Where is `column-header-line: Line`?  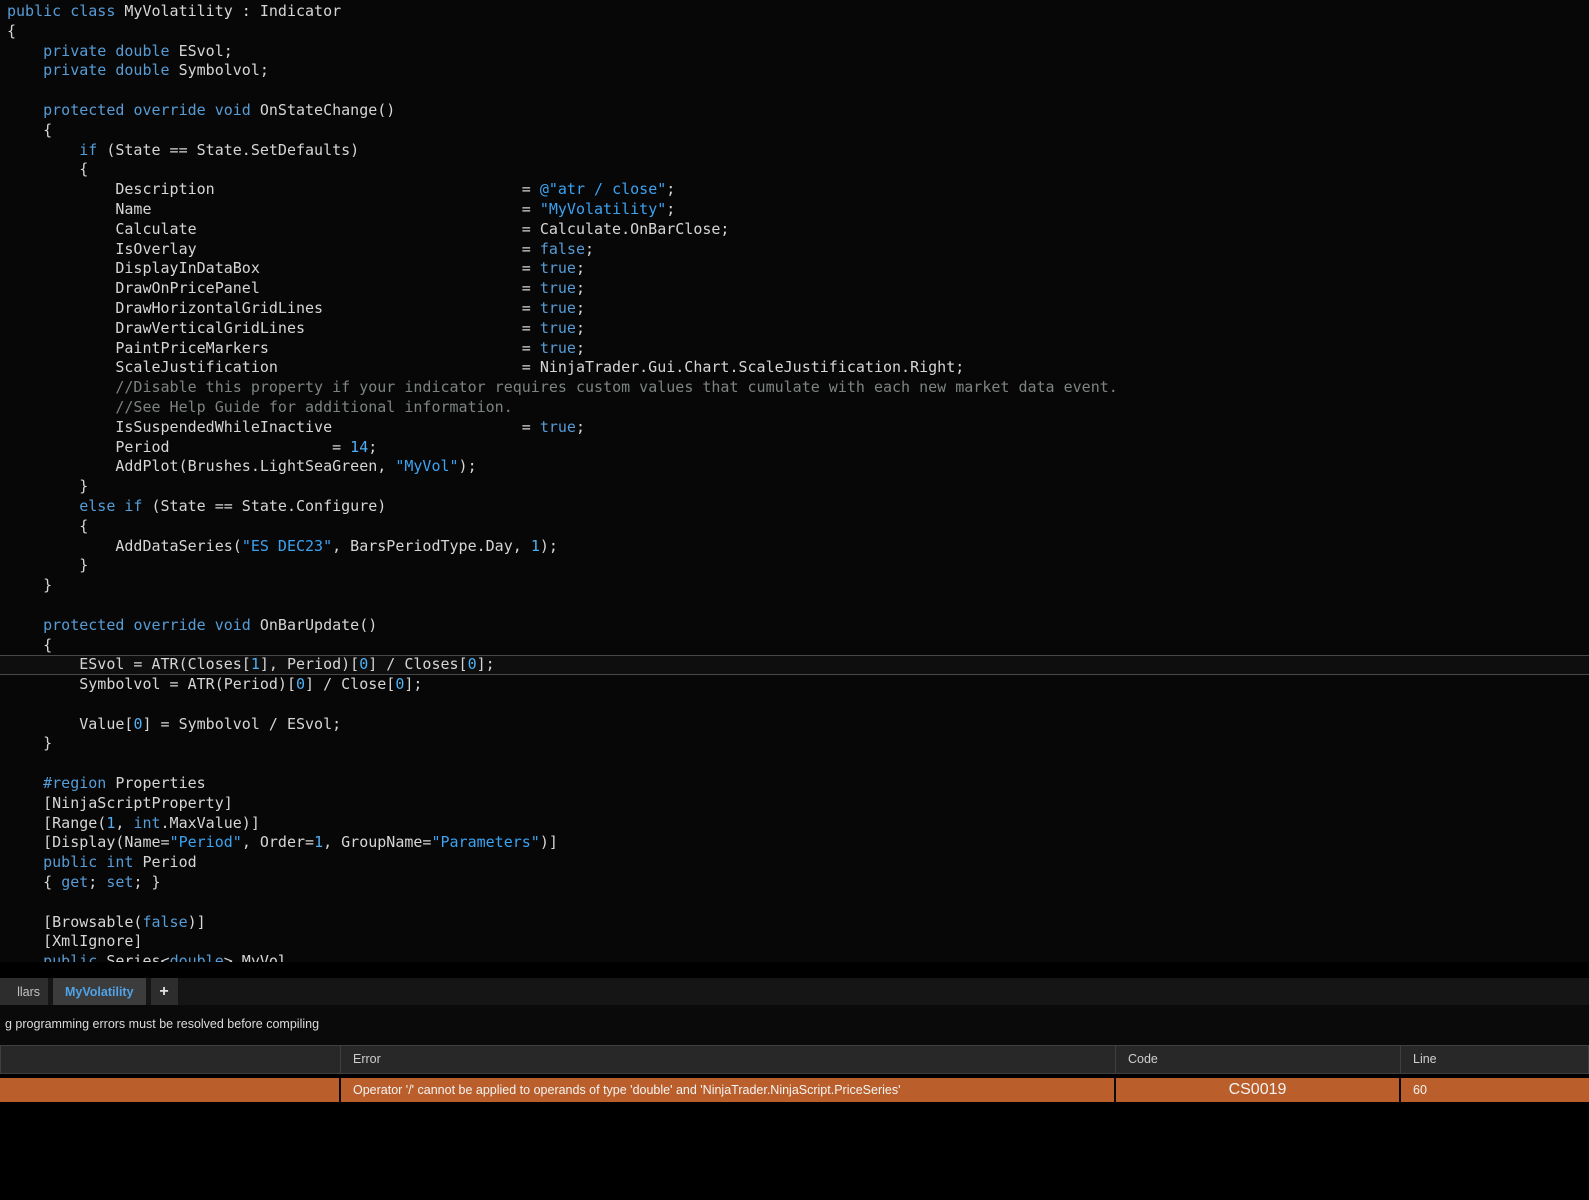
column-header-line: Line is located at coordinates (1495, 1059).